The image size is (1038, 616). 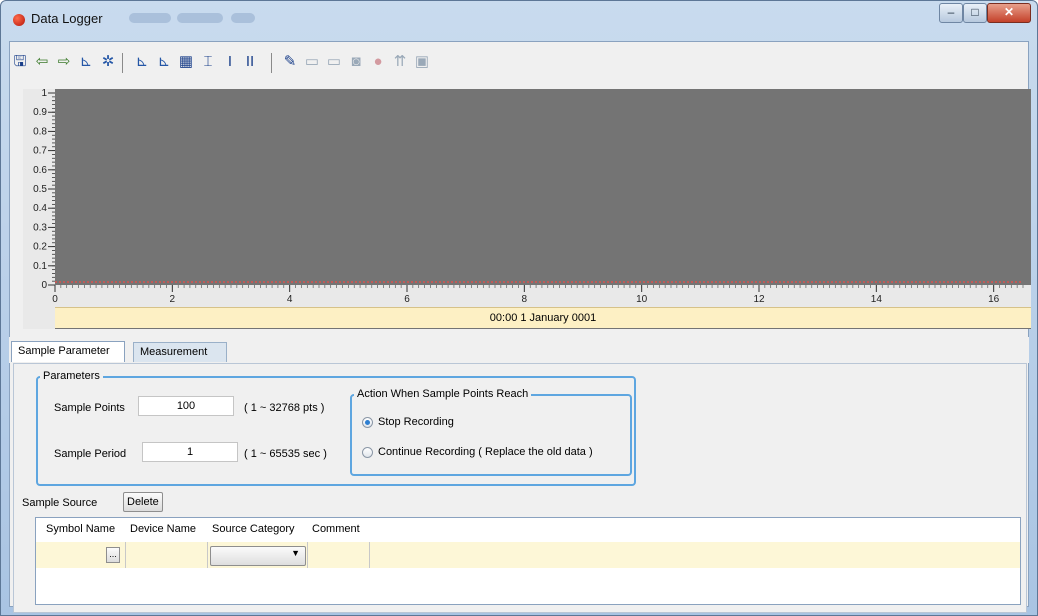 I want to click on x-tick-label: 12, so click(x=759, y=299).